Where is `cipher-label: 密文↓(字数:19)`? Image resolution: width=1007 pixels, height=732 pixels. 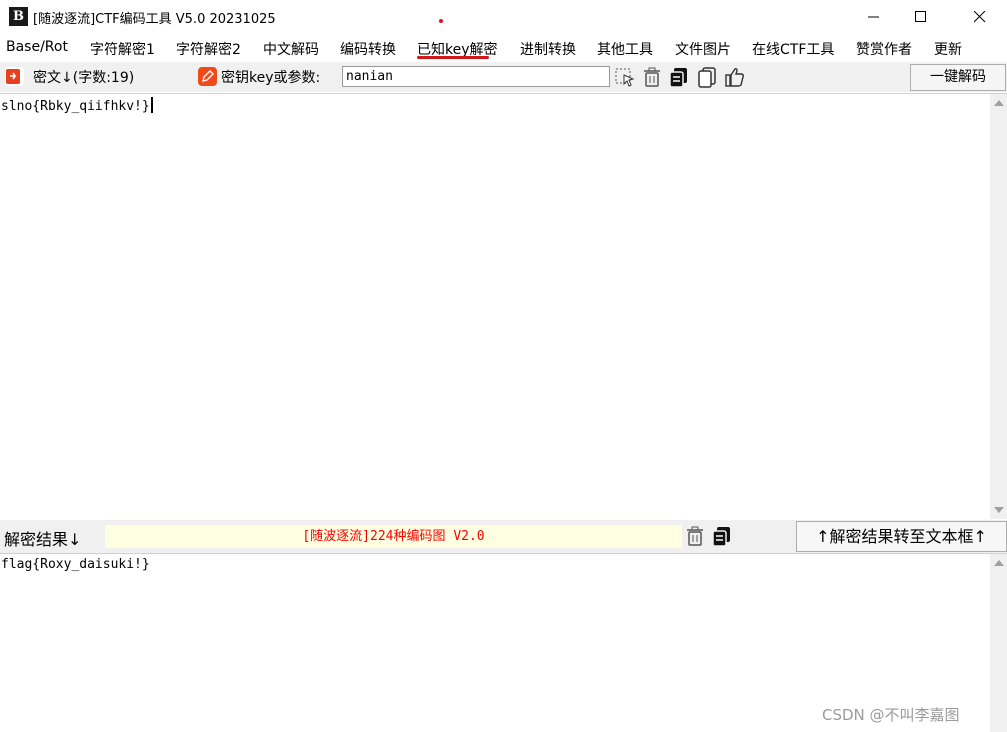
cipher-label: 密文↓(字数:19) is located at coordinates (84, 78).